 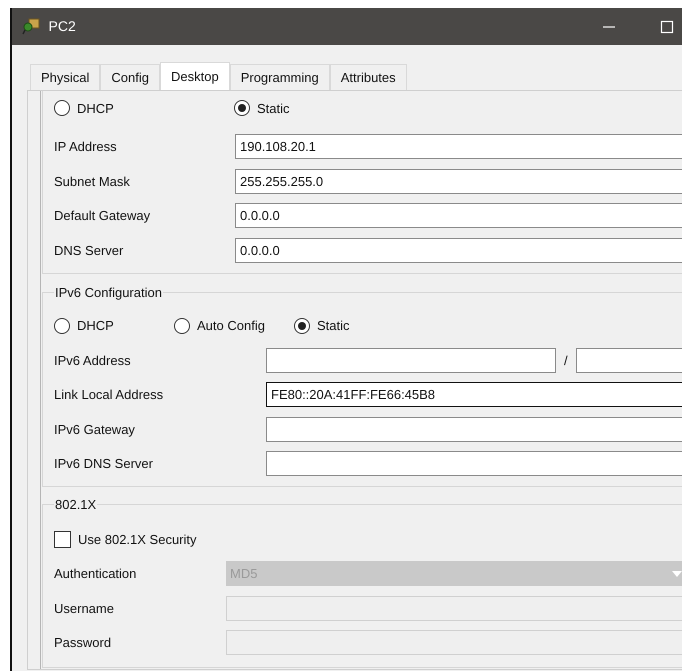 What do you see at coordinates (95, 429) in the screenshot?
I see `field-label: IPv6 Gateway` at bounding box center [95, 429].